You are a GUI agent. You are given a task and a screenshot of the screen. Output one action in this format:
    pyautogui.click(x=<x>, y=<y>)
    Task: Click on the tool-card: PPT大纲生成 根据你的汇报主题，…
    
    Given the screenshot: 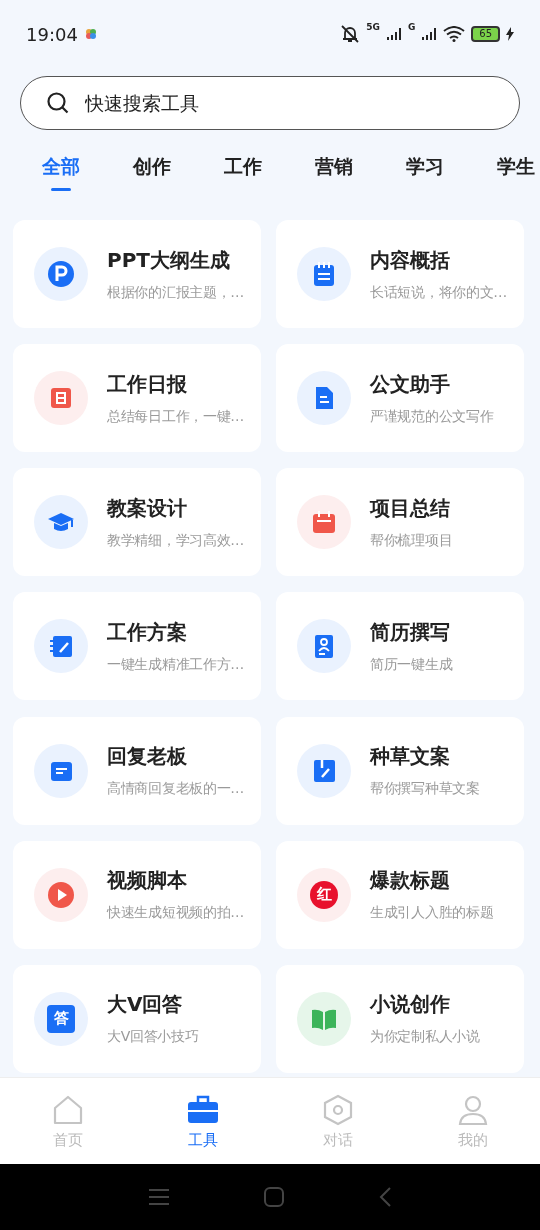 What is the action you would take?
    pyautogui.click(x=137, y=274)
    